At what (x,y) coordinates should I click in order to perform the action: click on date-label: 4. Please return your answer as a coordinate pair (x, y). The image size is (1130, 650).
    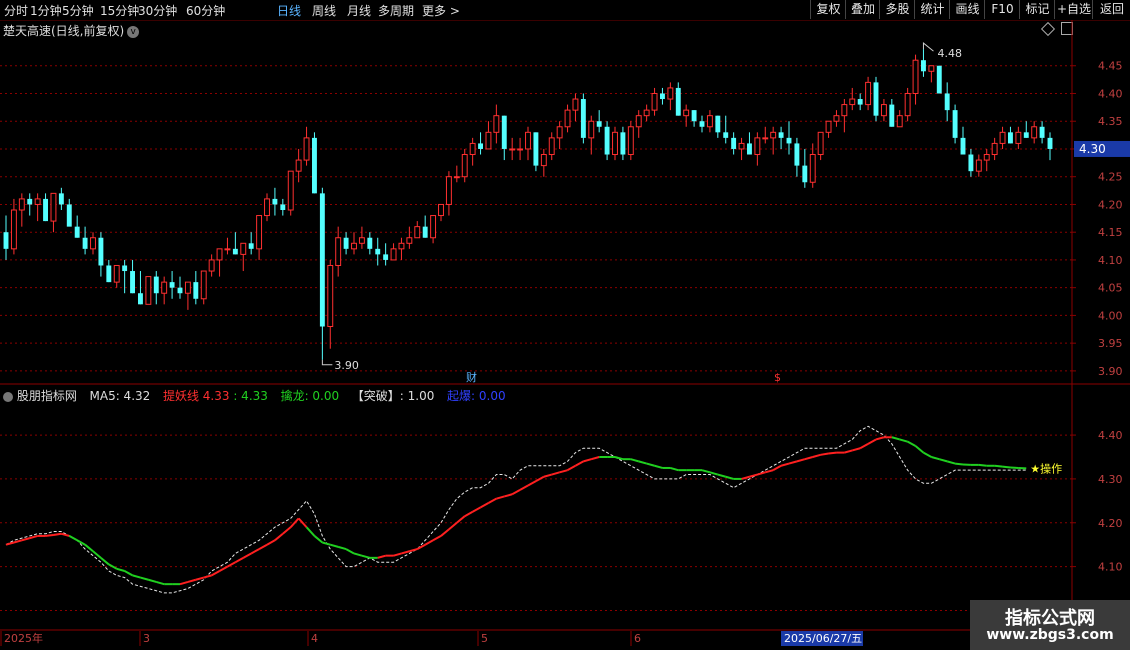
    Looking at the image, I should click on (314, 638).